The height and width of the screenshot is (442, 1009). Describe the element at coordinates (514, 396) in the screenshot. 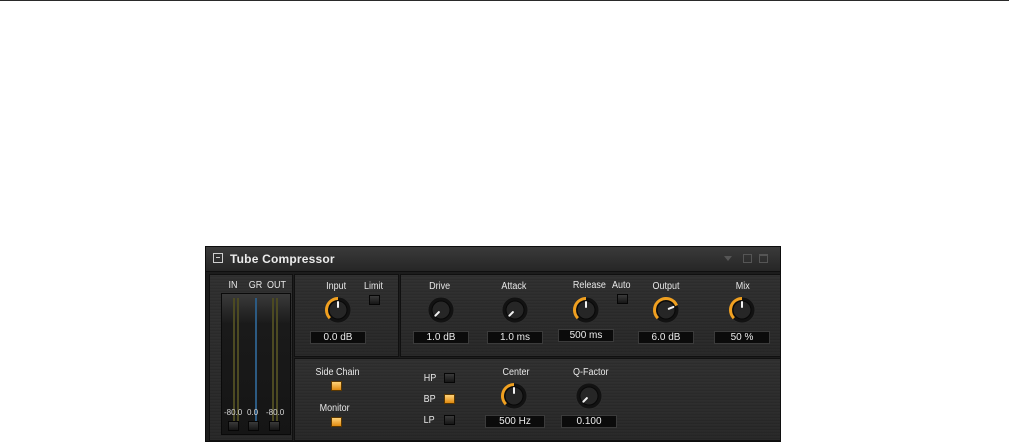

I see `center-knob` at that location.